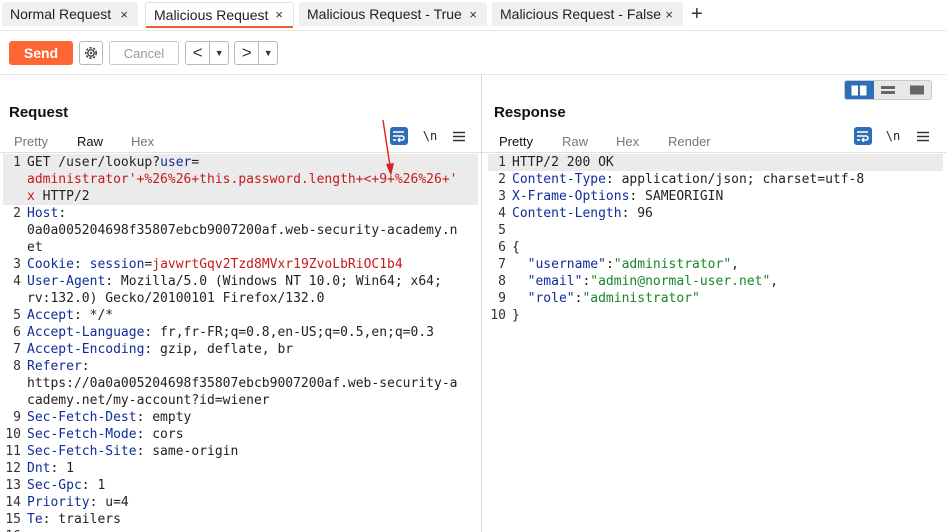 The width and height of the screenshot is (946, 532). I want to click on code-token: "username", so click(566, 264).